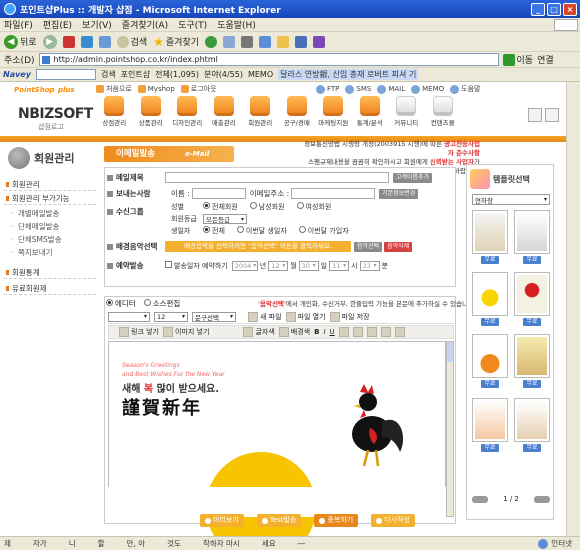 This screenshot has height=550, width=580. What do you see at coordinates (333, 193) in the screenshot?
I see `sender-email-input` at bounding box center [333, 193].